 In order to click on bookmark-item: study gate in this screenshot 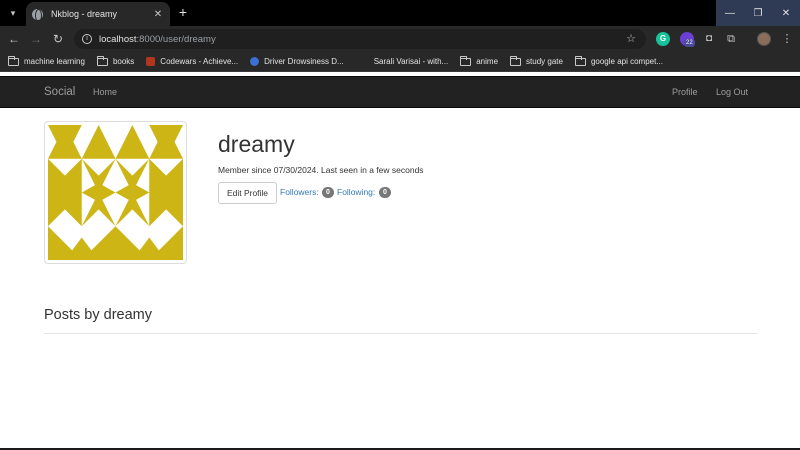, I will do `click(536, 60)`.